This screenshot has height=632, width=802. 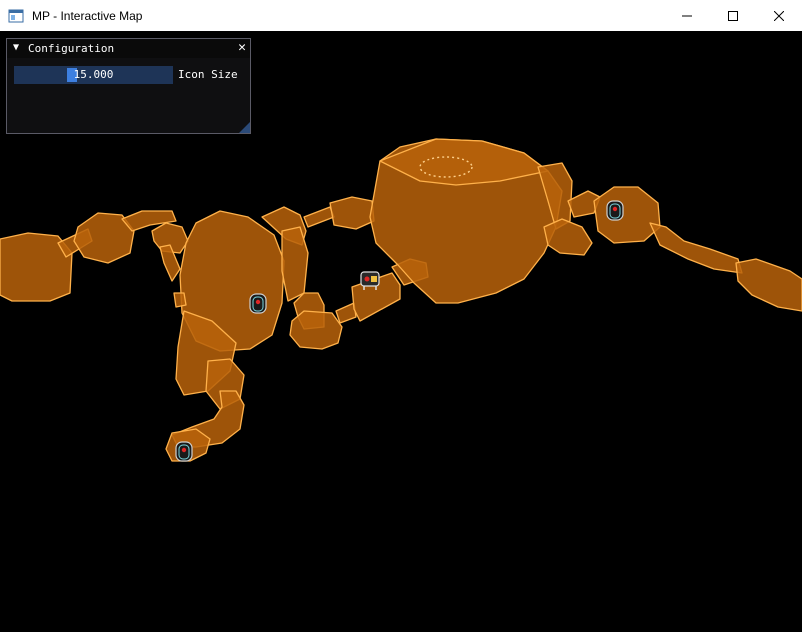 What do you see at coordinates (128, 86) in the screenshot?
I see `configuration-panel: ▼ Configuration ✕ 15.000 Icon Size` at bounding box center [128, 86].